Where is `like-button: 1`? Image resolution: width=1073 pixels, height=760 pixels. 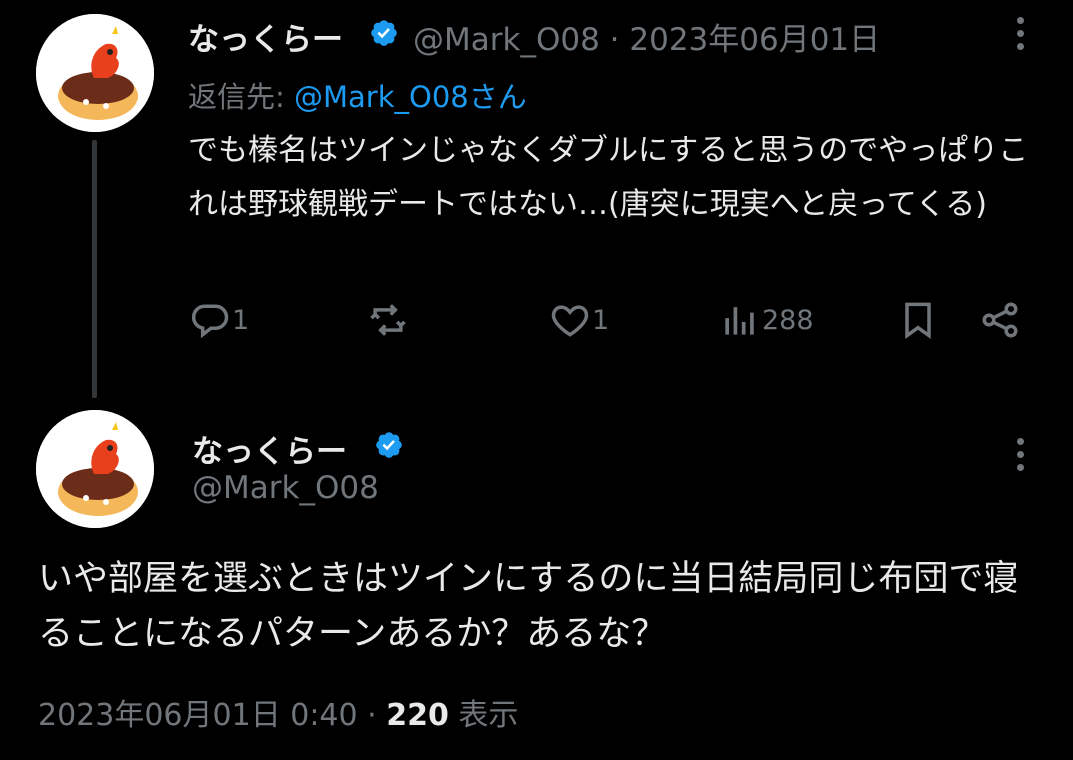
like-button: 1 is located at coordinates (578, 320).